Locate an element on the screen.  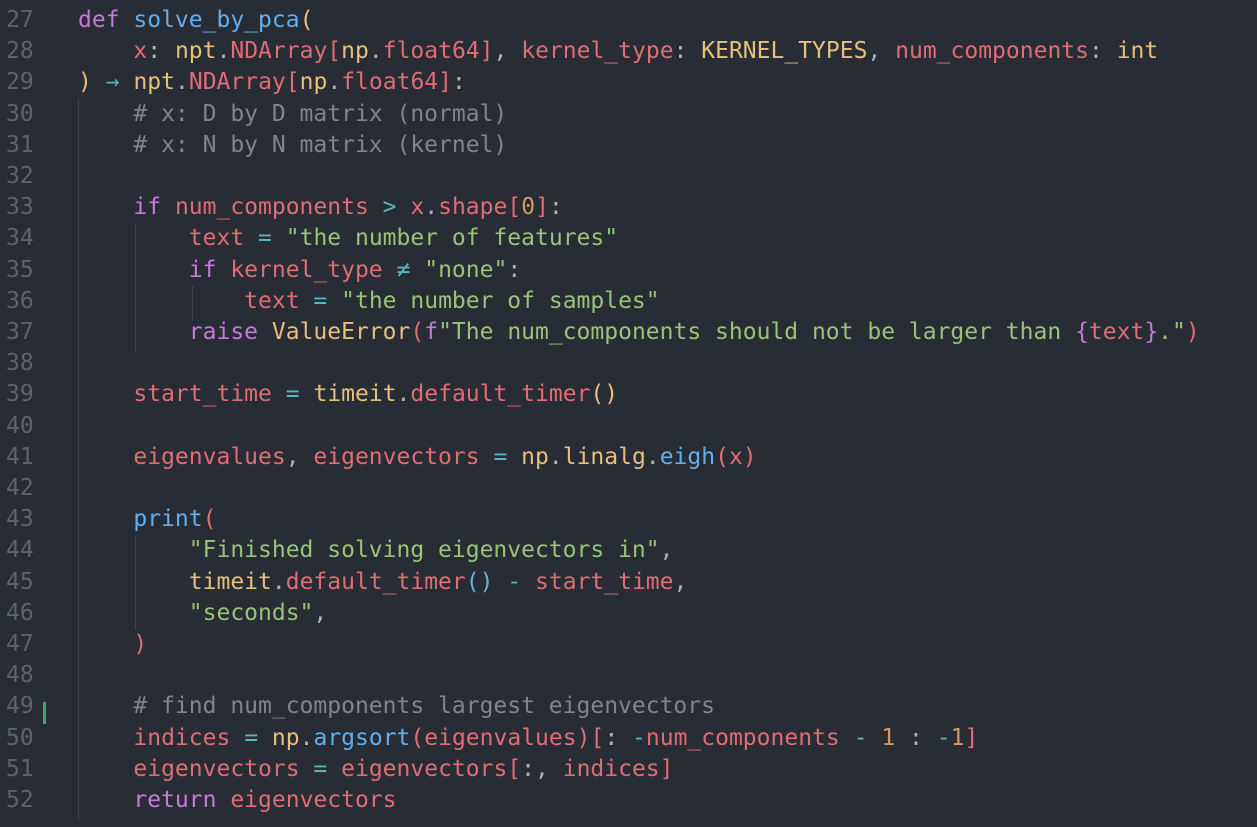
code-line: 47 ) is located at coordinates (628, 644).